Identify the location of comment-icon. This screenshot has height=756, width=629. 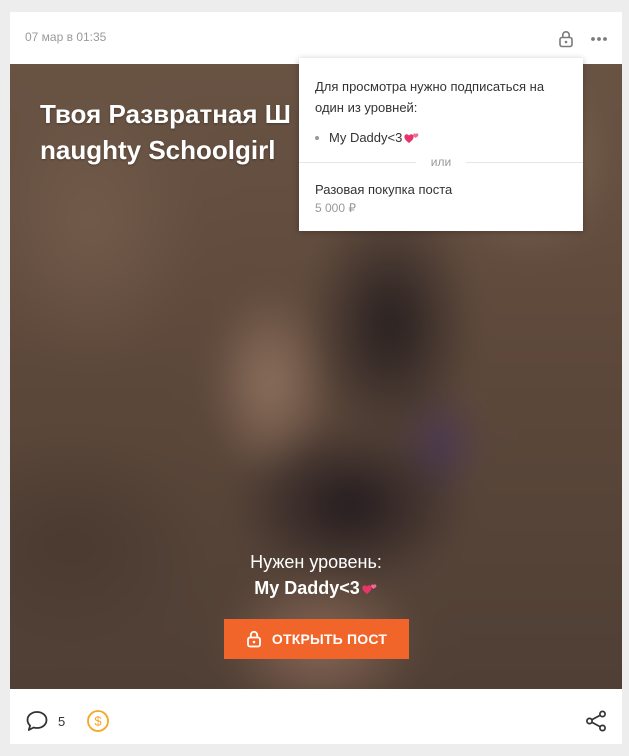
(37, 721).